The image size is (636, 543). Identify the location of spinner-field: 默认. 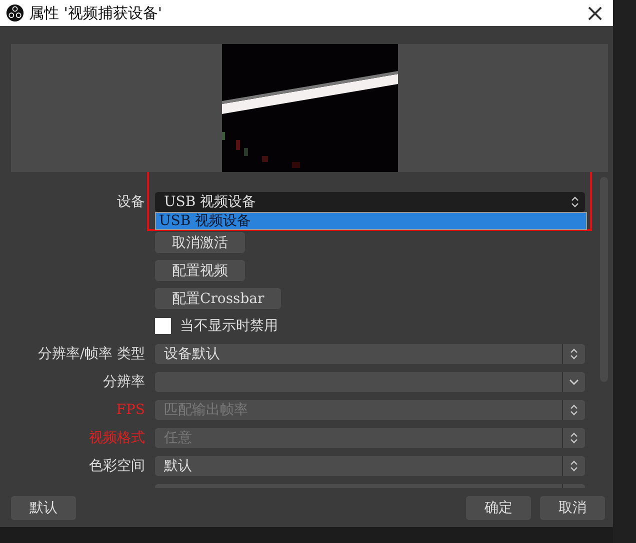
(370, 466).